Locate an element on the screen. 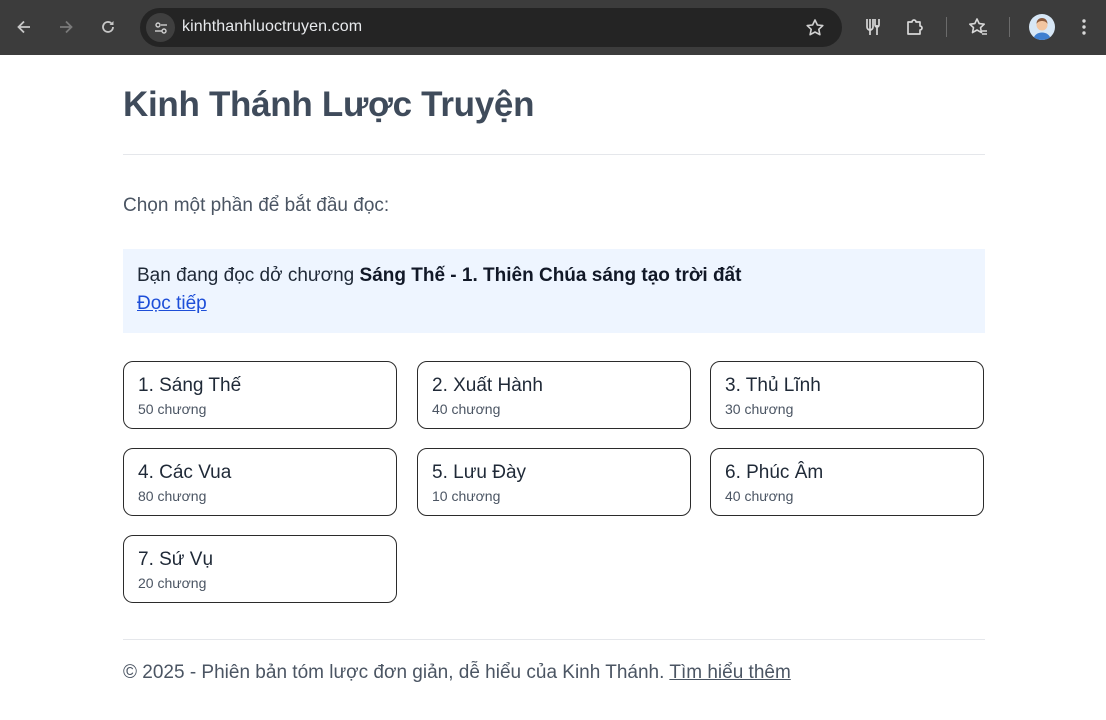 Image resolution: width=1106 pixels, height=720 pixels. tune-icon is located at coordinates (160, 27).